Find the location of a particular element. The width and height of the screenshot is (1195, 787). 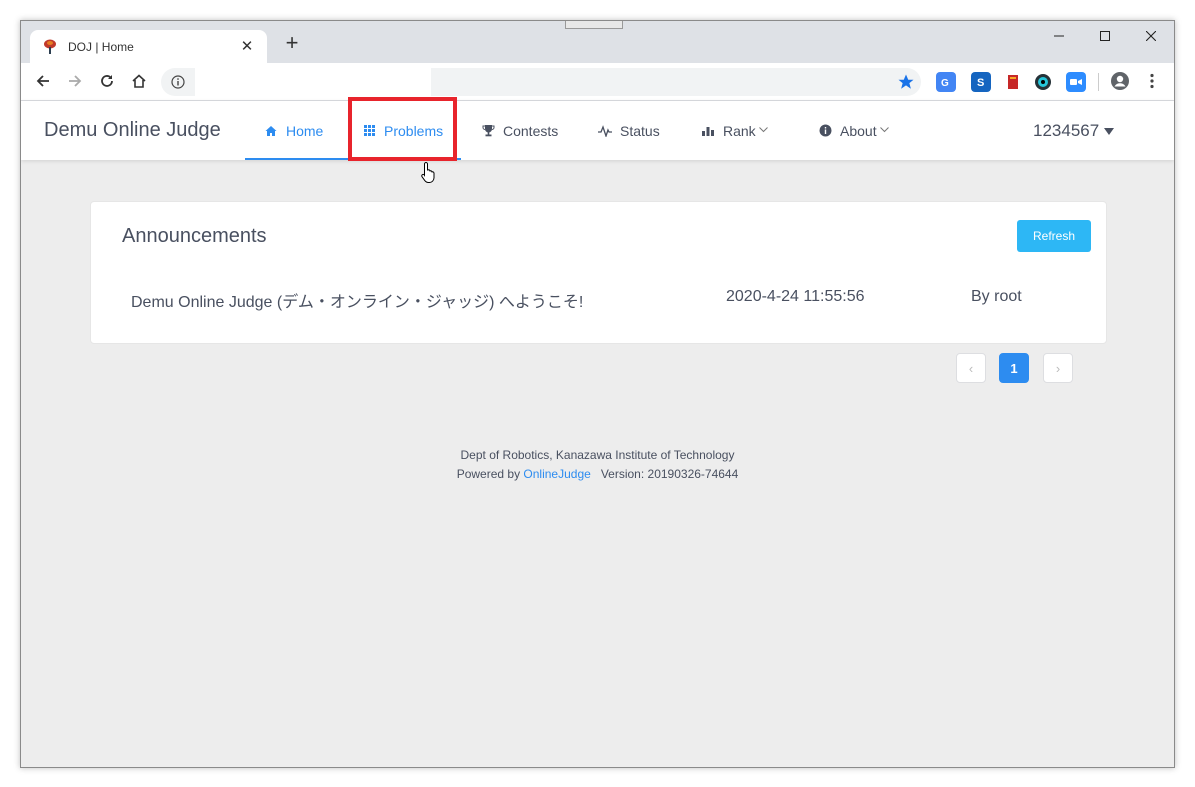

pagination-prev-button: ‹ is located at coordinates (971, 368).